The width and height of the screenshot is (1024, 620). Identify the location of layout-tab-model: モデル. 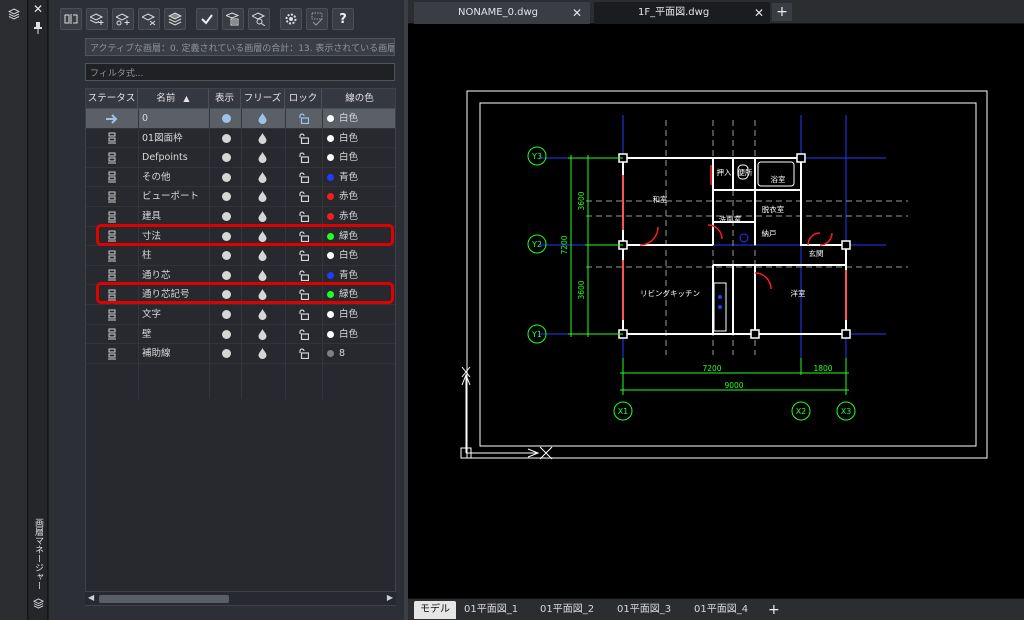
(435, 610).